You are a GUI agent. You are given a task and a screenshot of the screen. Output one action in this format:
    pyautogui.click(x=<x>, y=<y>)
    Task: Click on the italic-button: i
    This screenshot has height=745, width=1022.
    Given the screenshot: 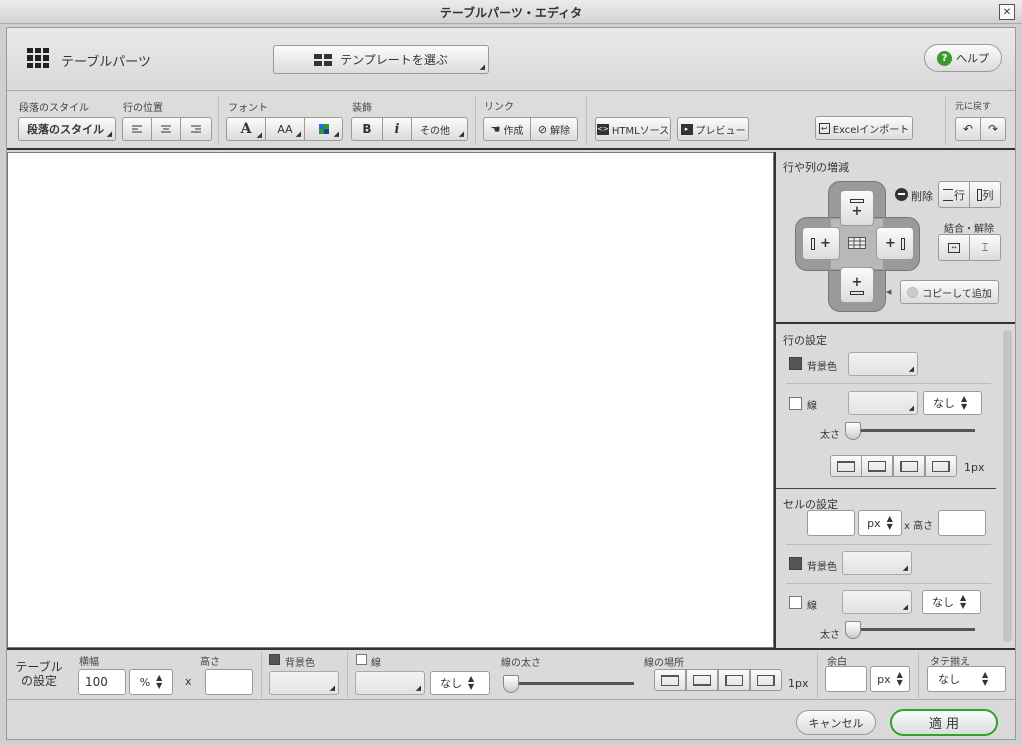 What is the action you would take?
    pyautogui.click(x=397, y=129)
    